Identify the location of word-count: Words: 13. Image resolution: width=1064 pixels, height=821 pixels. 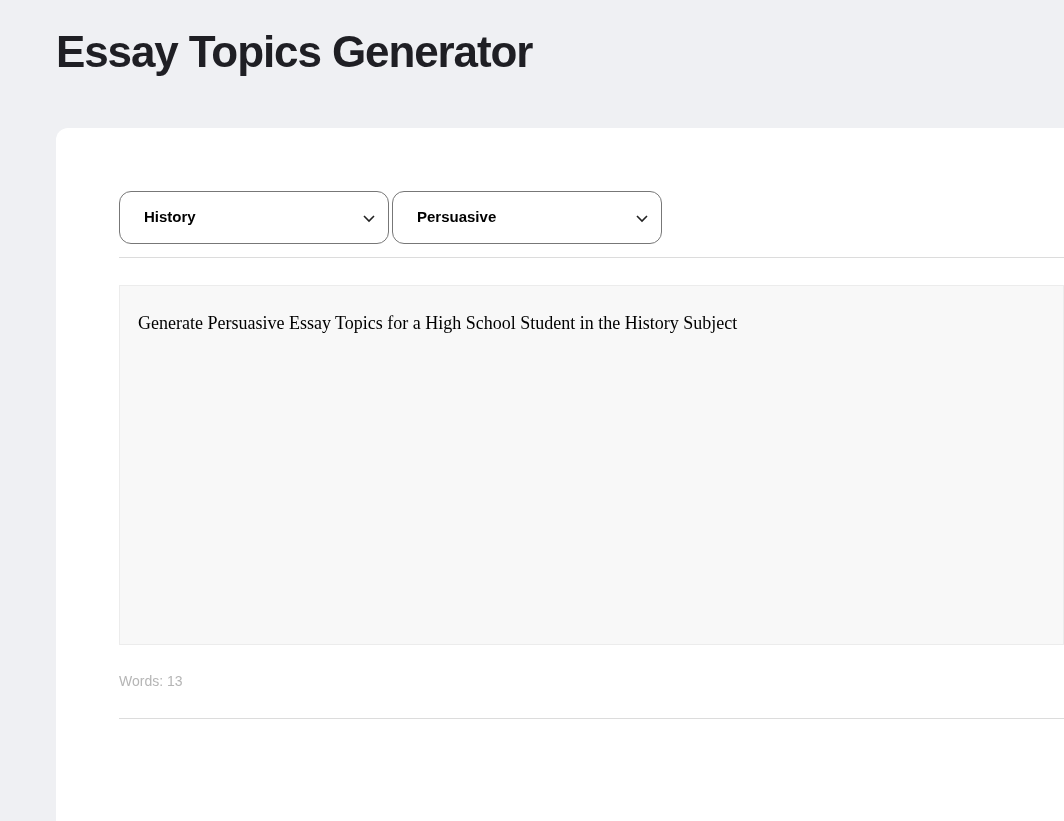
(151, 681).